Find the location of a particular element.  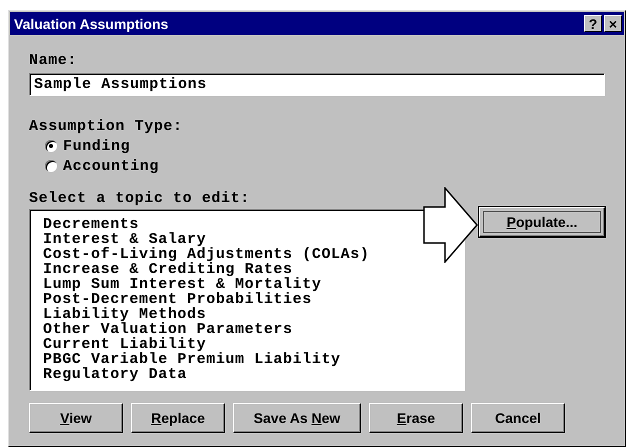

list-item: Decrements is located at coordinates (91, 224).